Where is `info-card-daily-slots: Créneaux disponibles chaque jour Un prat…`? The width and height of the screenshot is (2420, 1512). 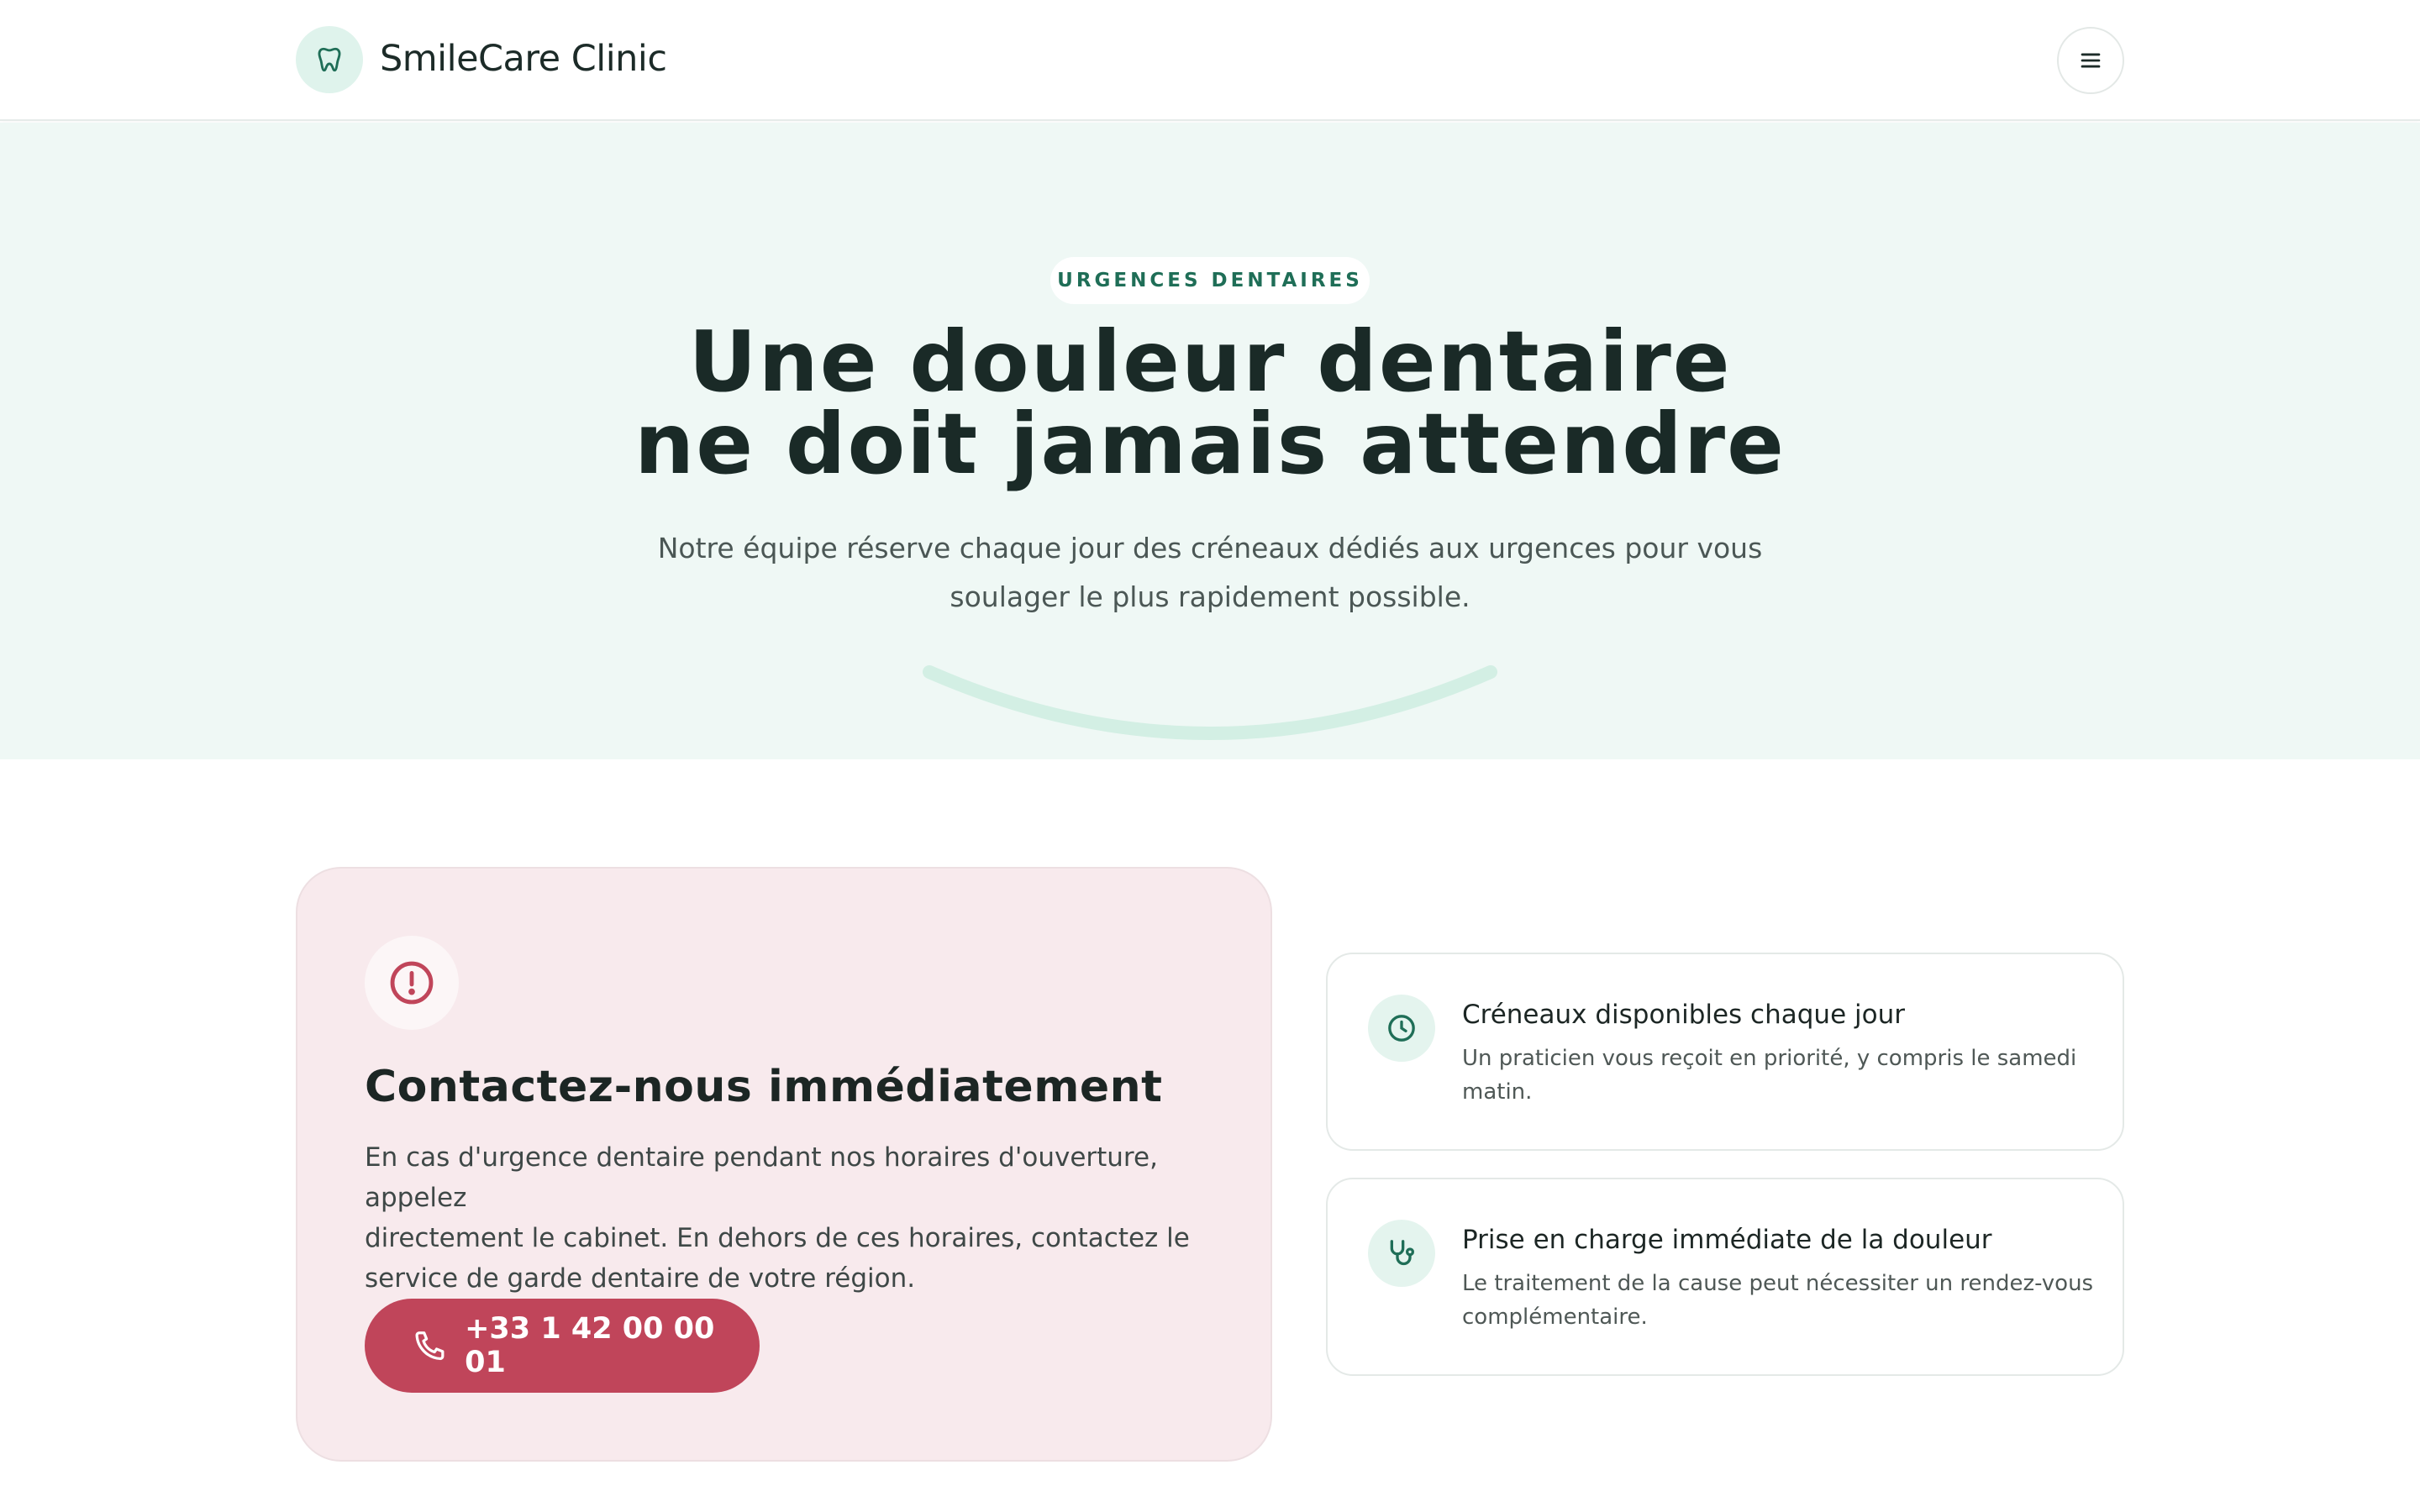 info-card-daily-slots: Créneaux disponibles chaque jour Un prat… is located at coordinates (1725, 1052).